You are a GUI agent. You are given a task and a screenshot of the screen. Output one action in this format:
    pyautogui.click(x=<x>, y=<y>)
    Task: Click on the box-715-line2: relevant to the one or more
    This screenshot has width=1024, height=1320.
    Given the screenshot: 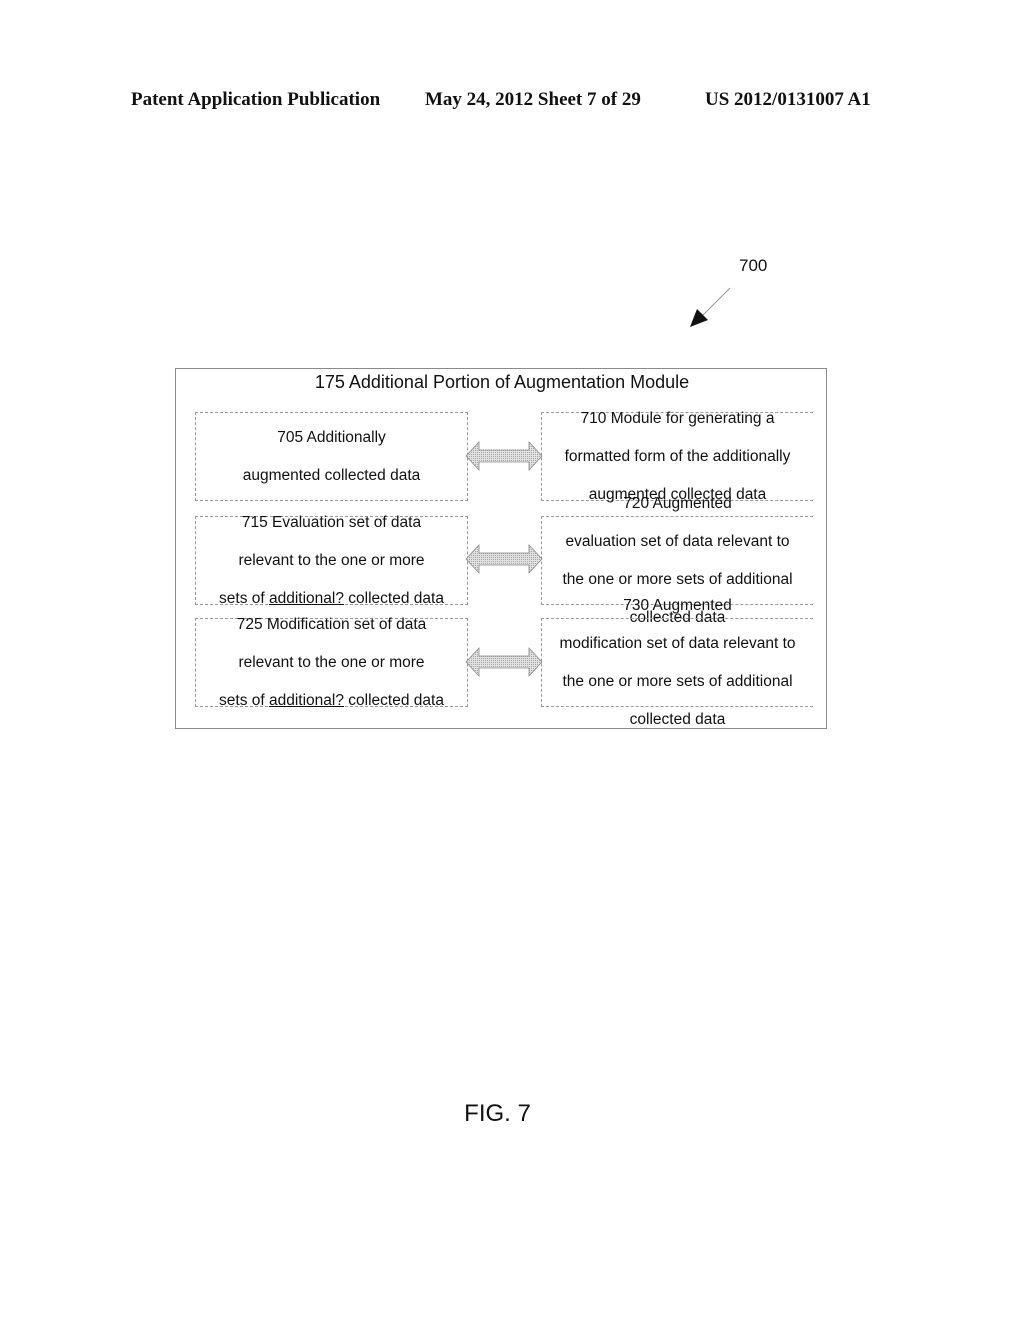 What is the action you would take?
    pyautogui.click(x=331, y=560)
    